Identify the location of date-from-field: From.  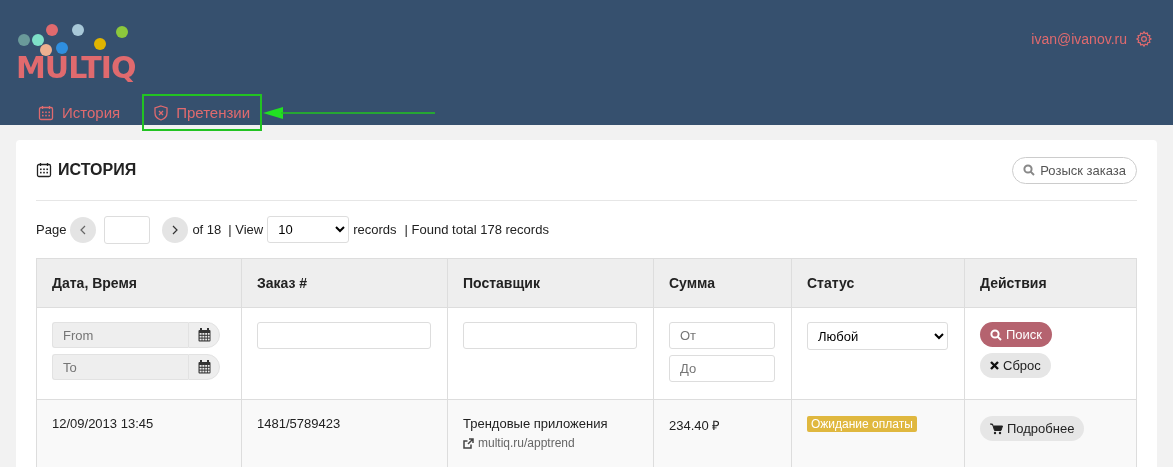
(120, 335).